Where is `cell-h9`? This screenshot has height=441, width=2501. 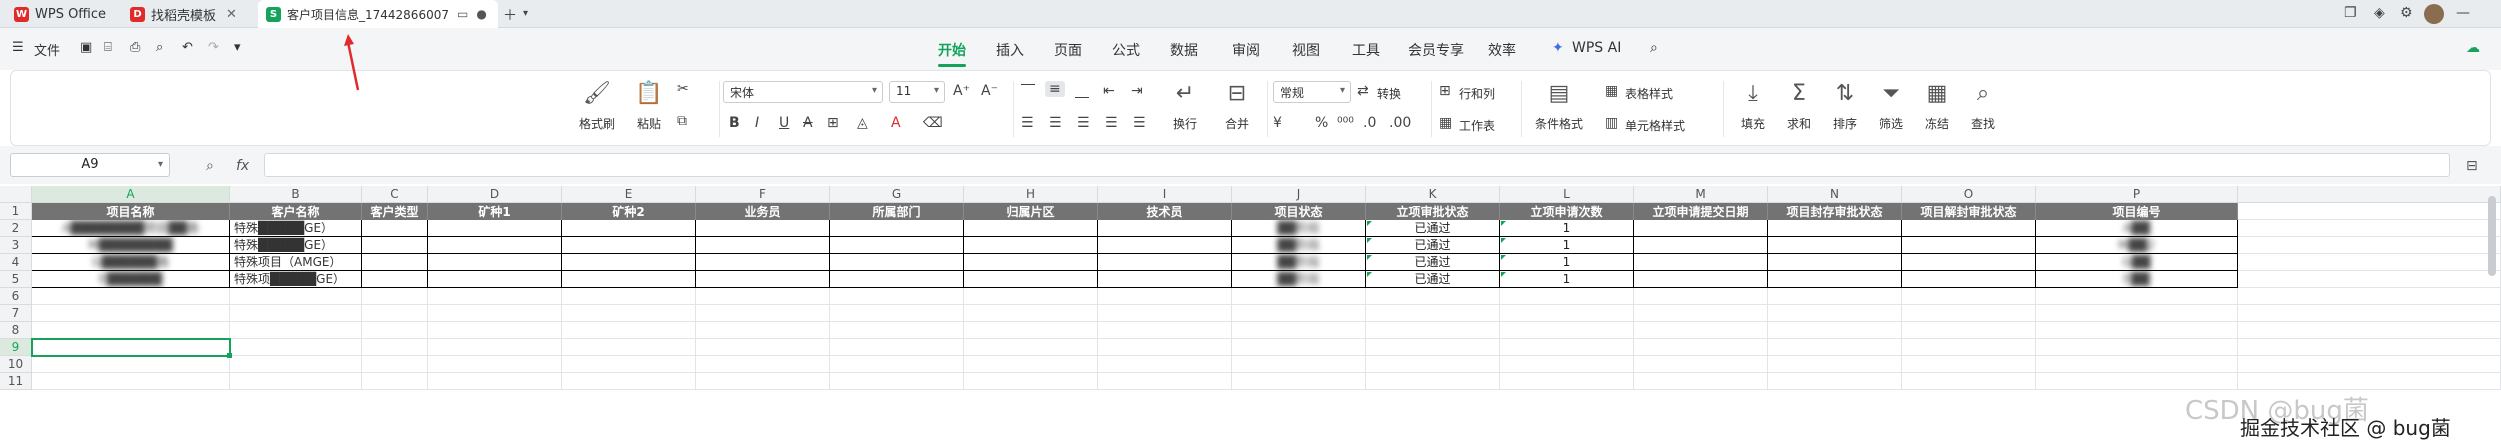
cell-h9 is located at coordinates (1031, 347).